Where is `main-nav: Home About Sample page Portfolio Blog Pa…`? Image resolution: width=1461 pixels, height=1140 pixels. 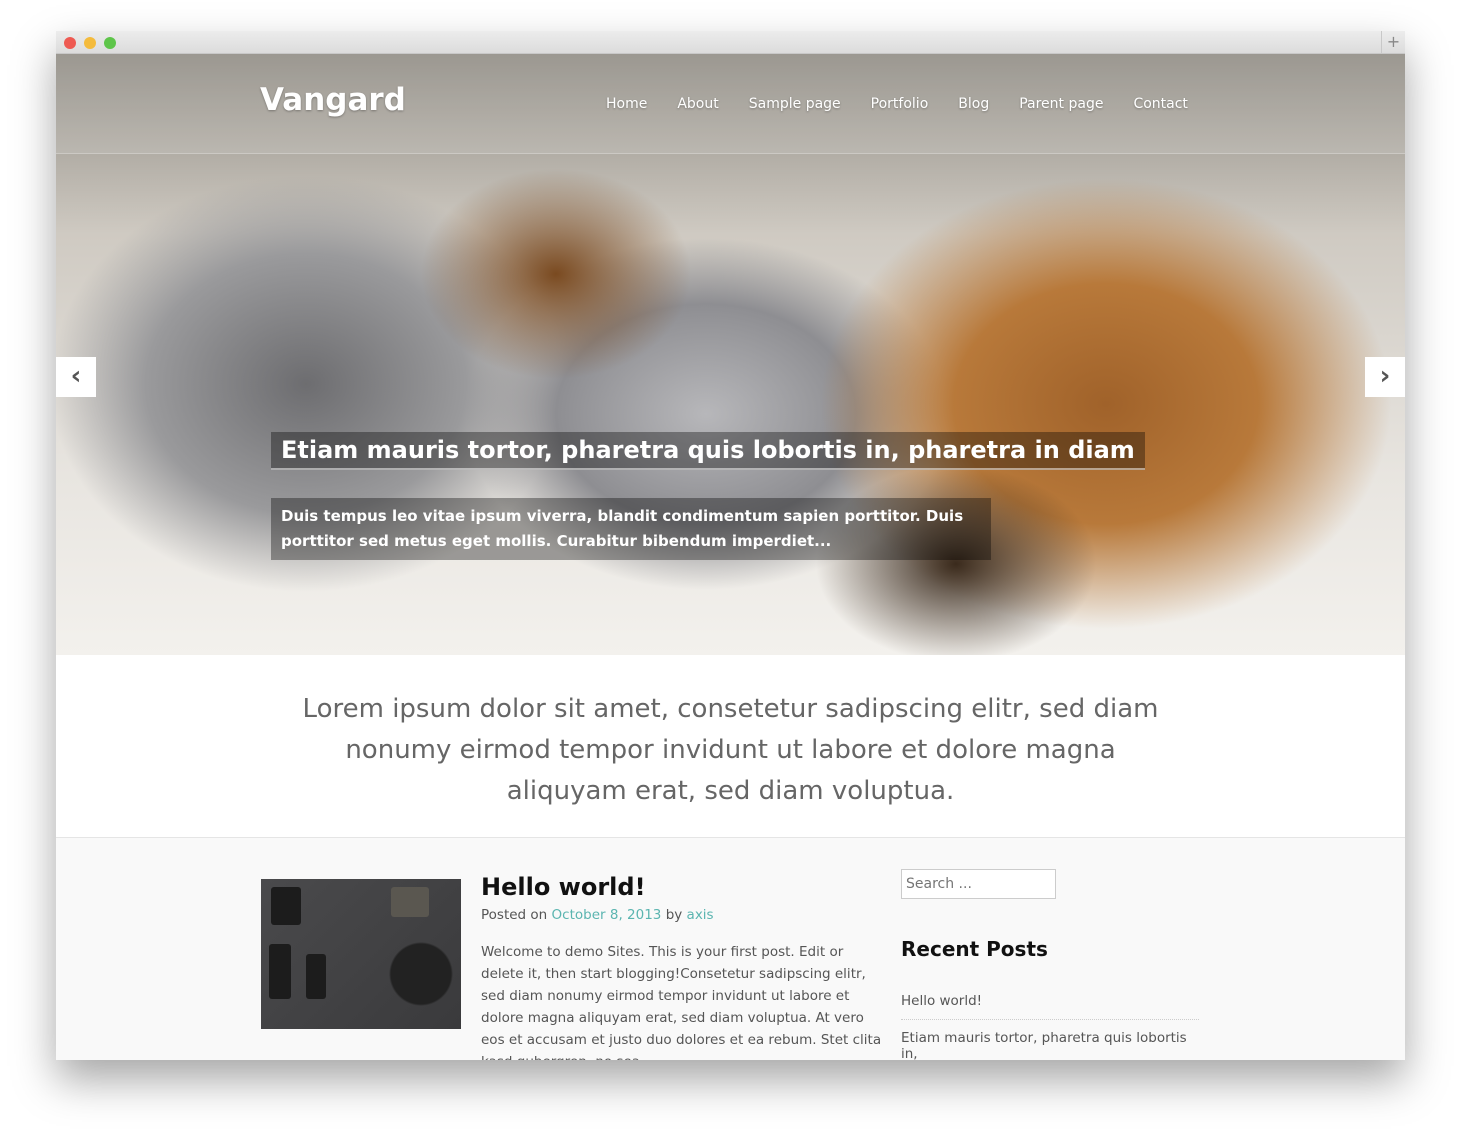 main-nav: Home About Sample page Portfolio Blog Pa… is located at coordinates (897, 104).